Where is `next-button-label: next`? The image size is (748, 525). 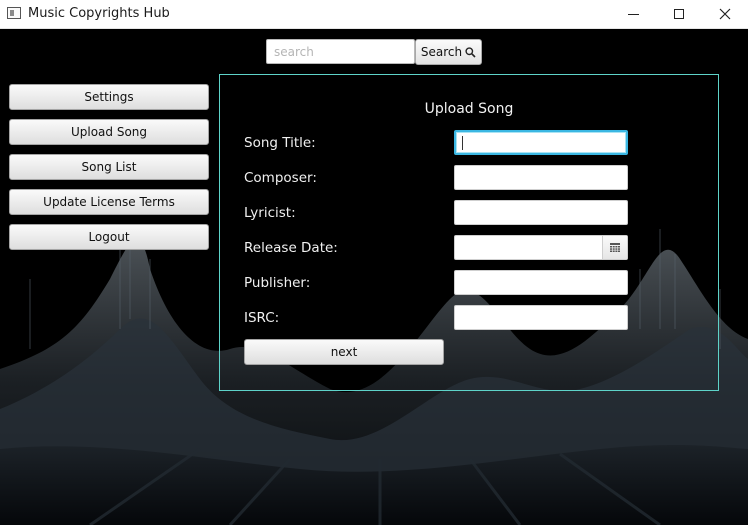
next-button-label: next is located at coordinates (344, 352).